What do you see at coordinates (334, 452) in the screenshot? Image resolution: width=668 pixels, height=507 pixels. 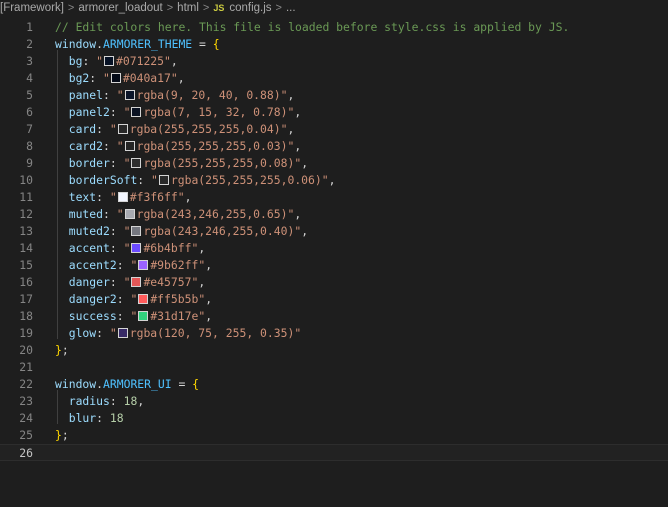 I see `code-line: 26` at bounding box center [334, 452].